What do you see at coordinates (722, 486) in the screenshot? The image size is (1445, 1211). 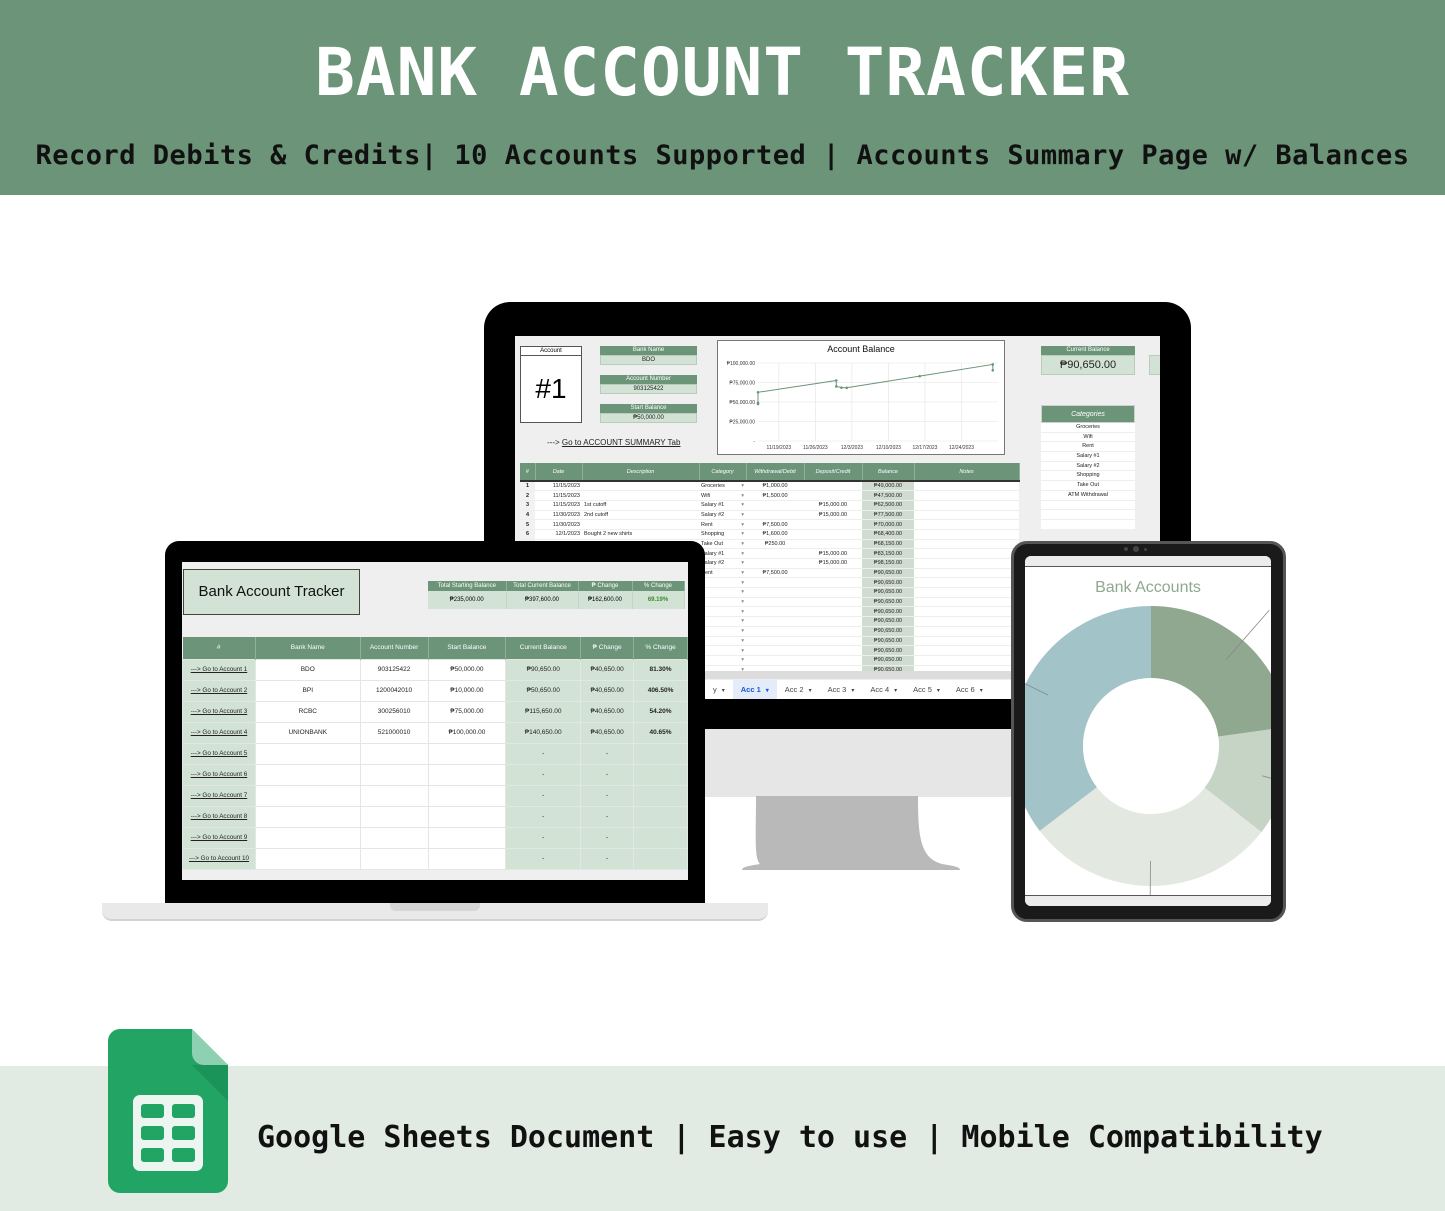 I see `category-cell: Groceries ▾` at bounding box center [722, 486].